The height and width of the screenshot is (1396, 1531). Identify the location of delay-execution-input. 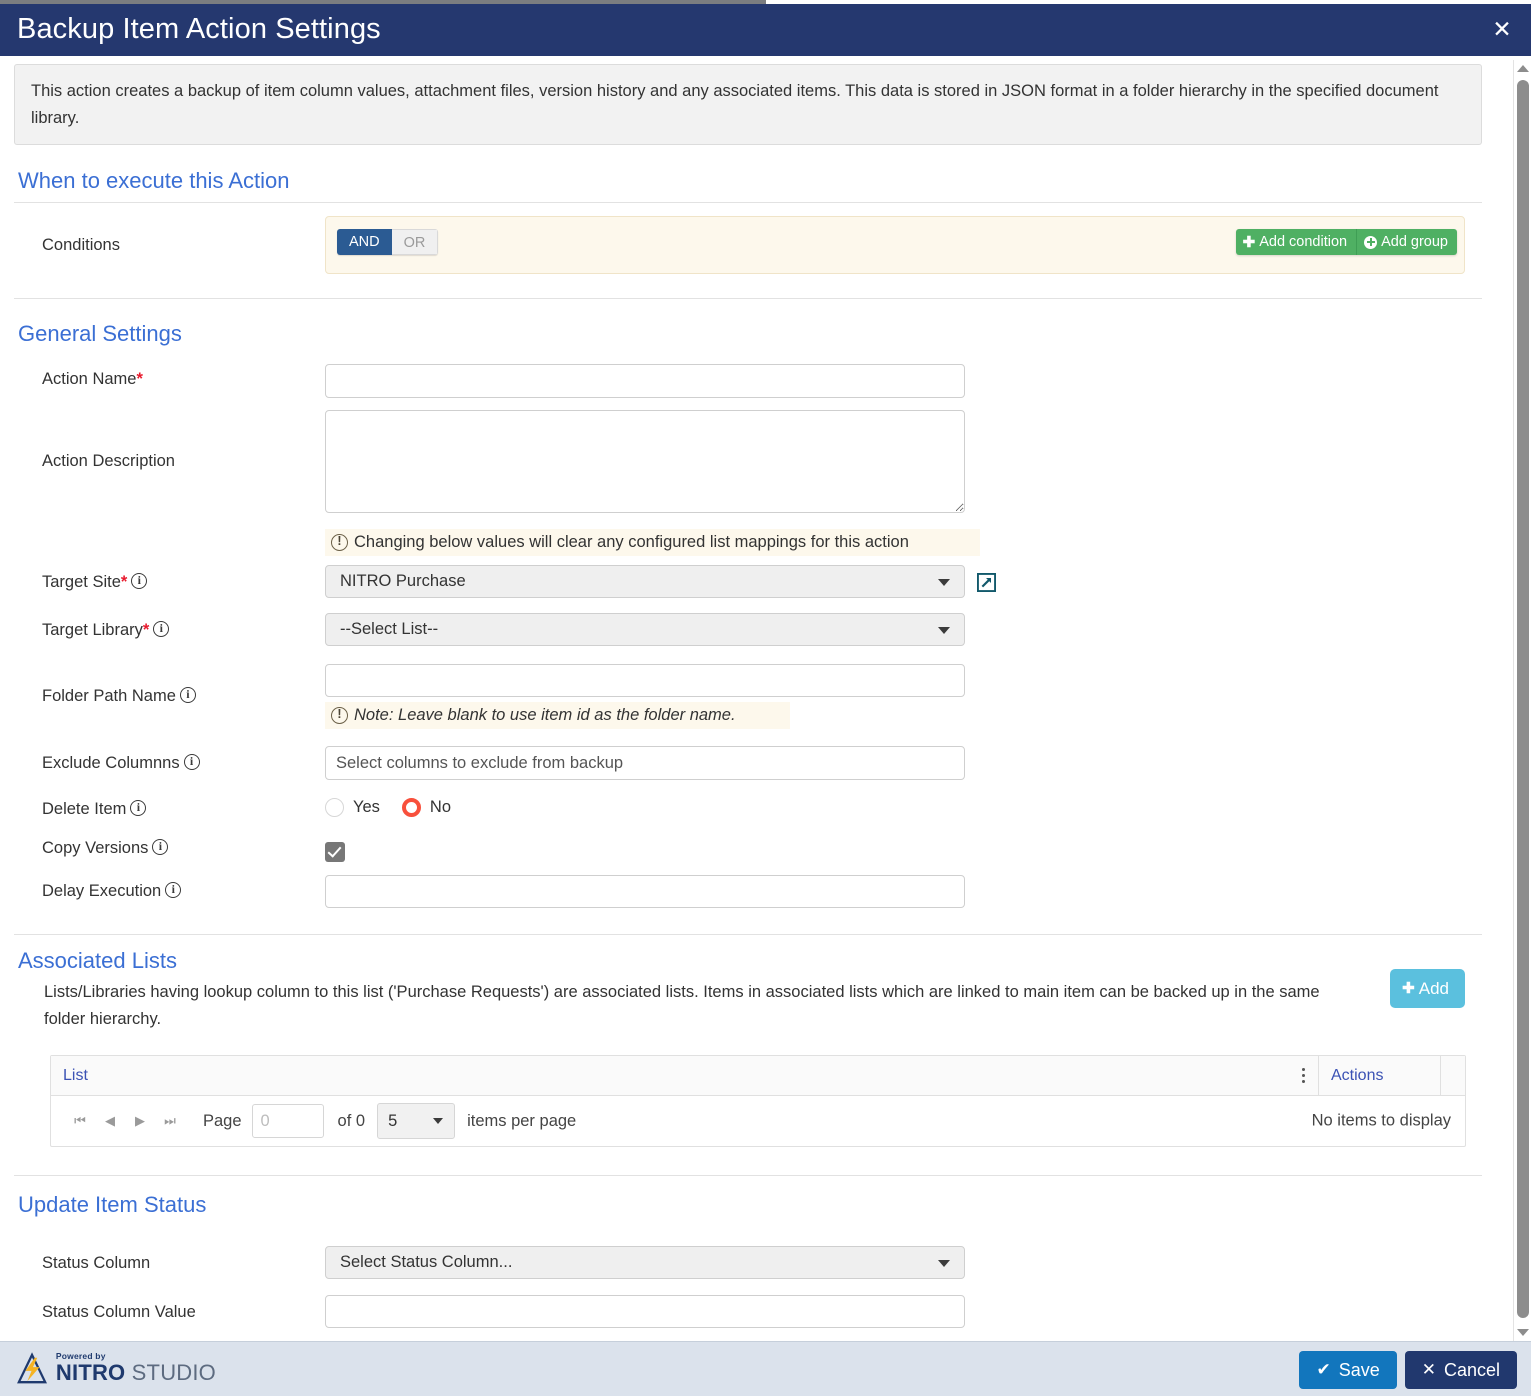
(645, 891).